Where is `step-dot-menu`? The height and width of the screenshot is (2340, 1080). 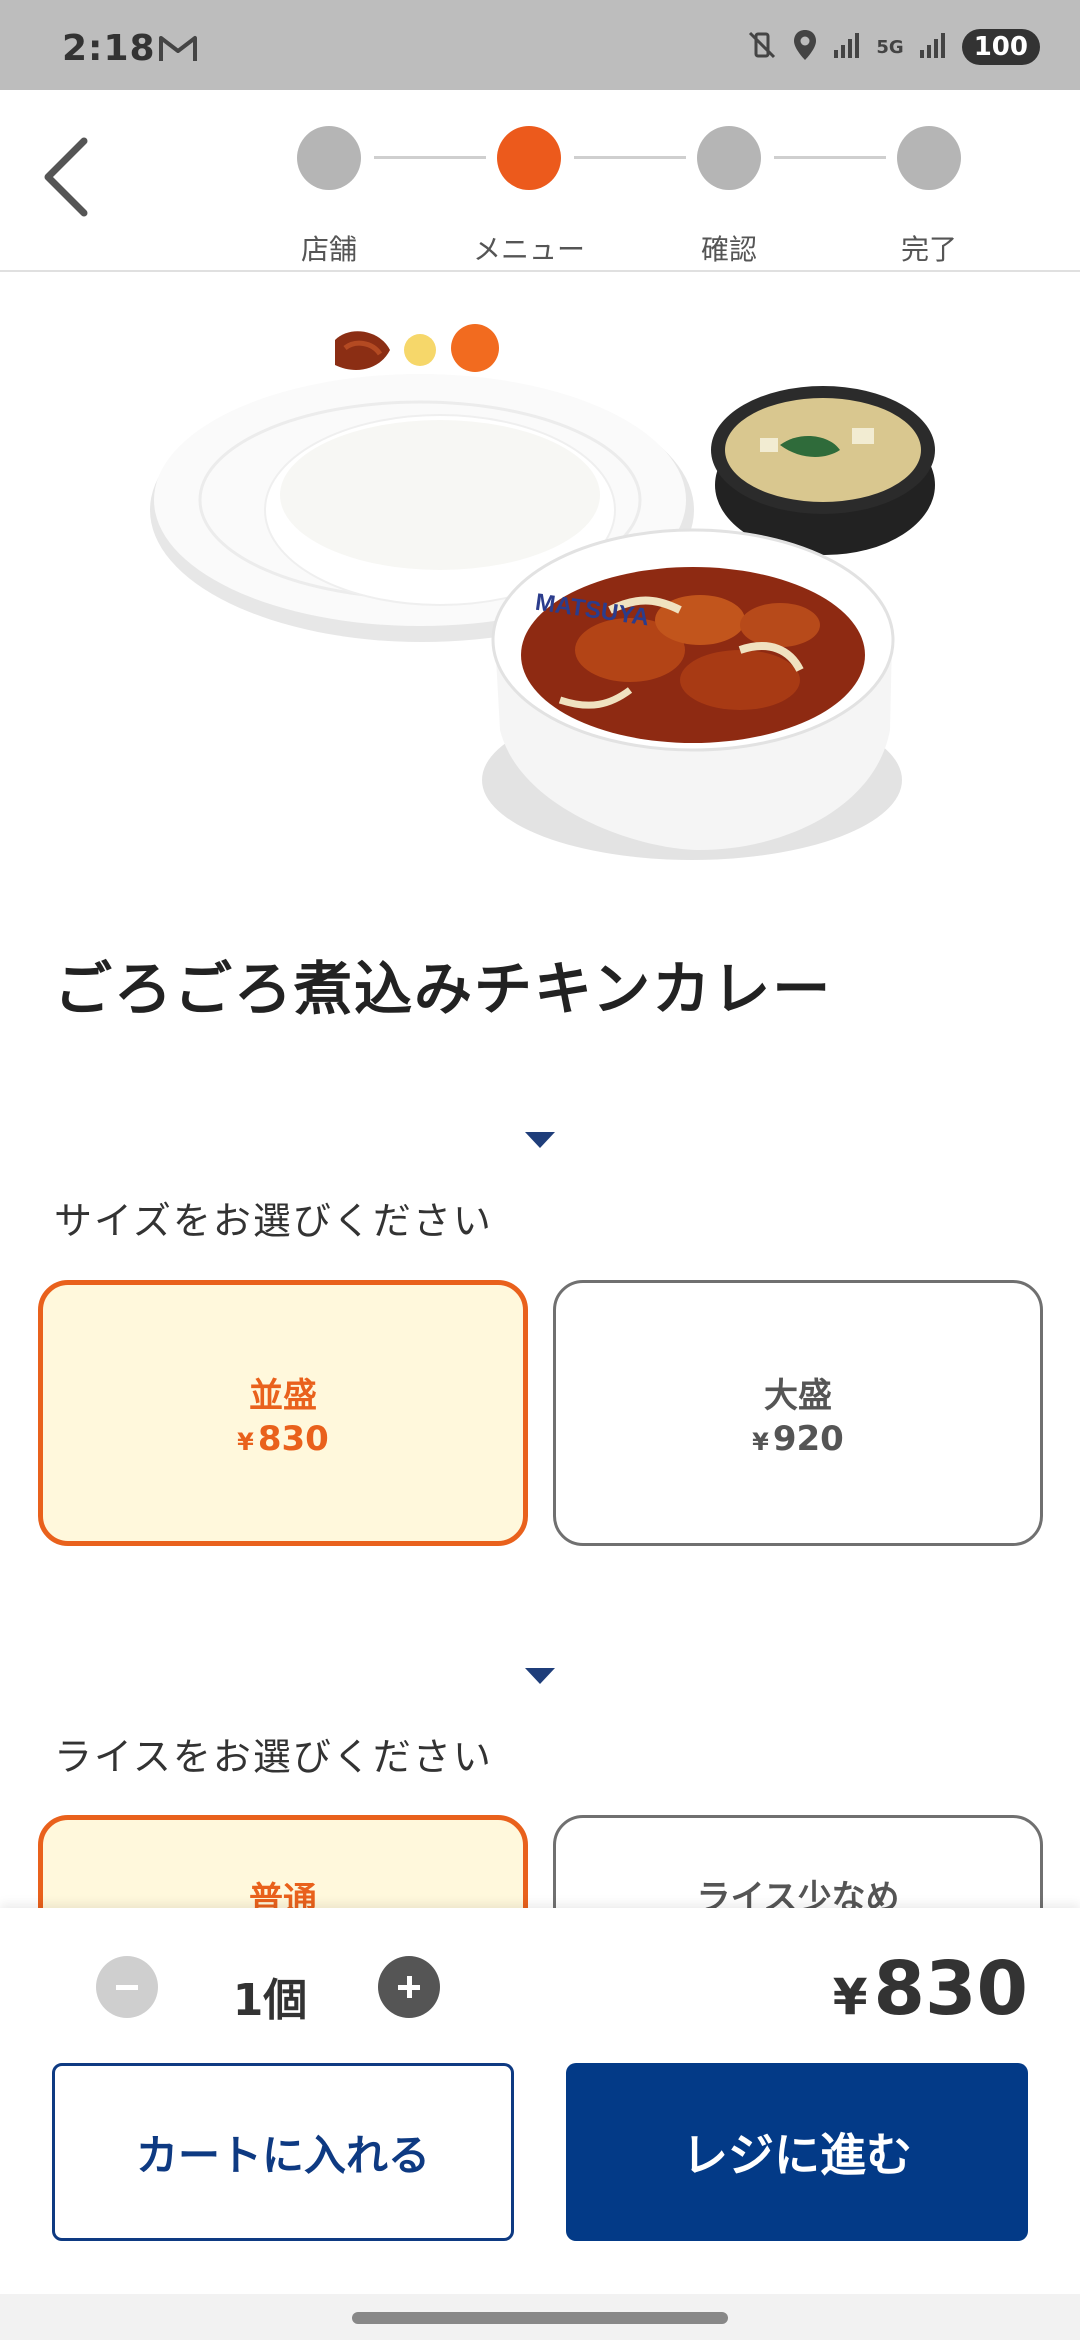
step-dot-menu is located at coordinates (529, 158).